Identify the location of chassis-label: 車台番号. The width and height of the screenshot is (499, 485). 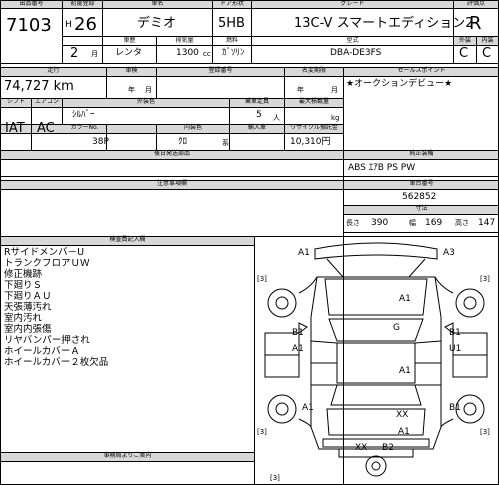
(421, 183).